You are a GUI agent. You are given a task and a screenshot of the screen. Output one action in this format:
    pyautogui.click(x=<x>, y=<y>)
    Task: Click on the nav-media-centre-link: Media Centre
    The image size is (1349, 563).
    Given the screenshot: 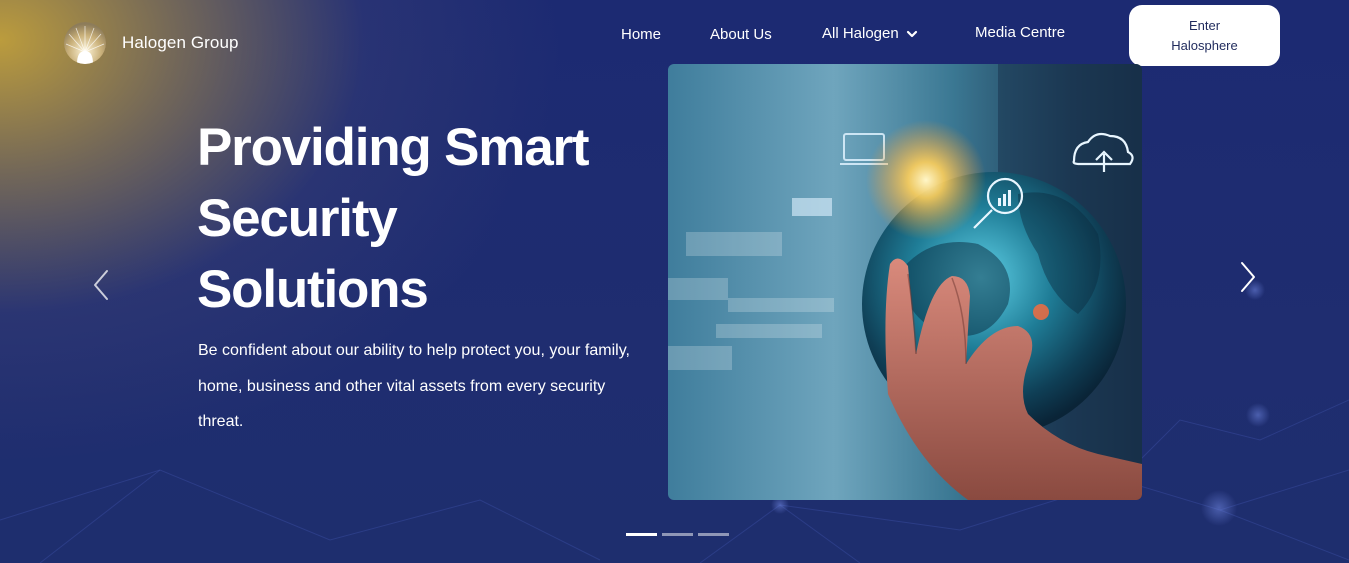 What is the action you would take?
    pyautogui.click(x=1020, y=32)
    